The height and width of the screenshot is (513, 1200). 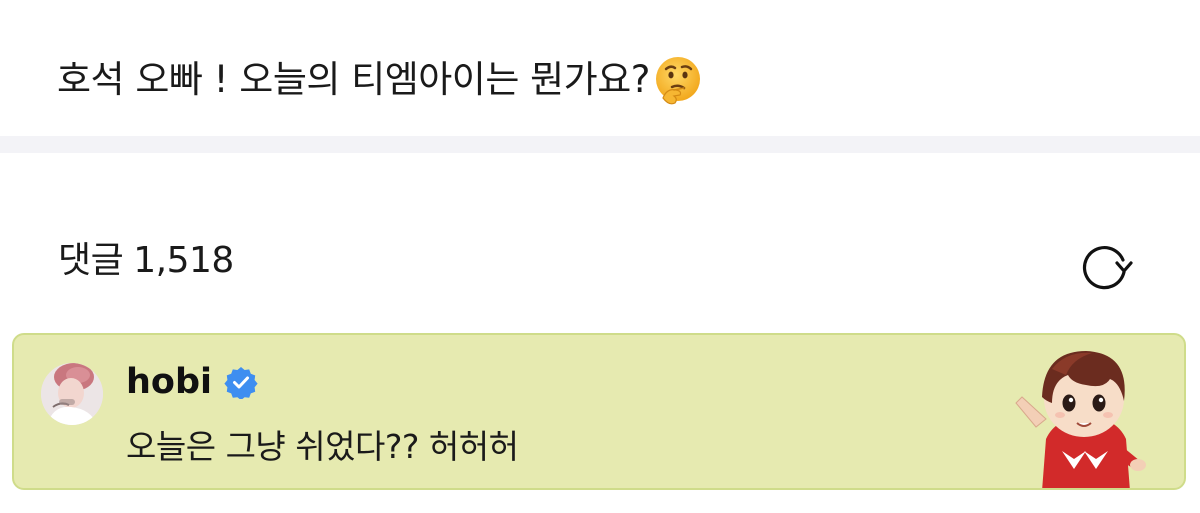 I want to click on author-name: hobi, so click(x=169, y=382).